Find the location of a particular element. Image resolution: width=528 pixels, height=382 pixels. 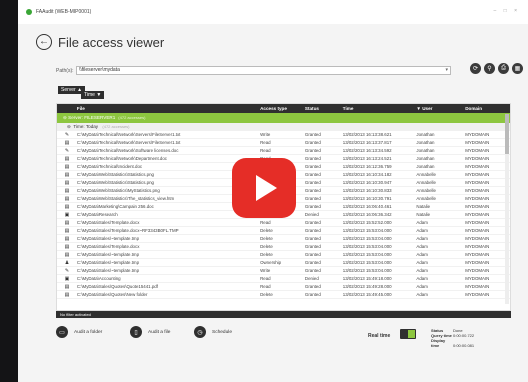

play-icon is located at coordinates (266, 188).